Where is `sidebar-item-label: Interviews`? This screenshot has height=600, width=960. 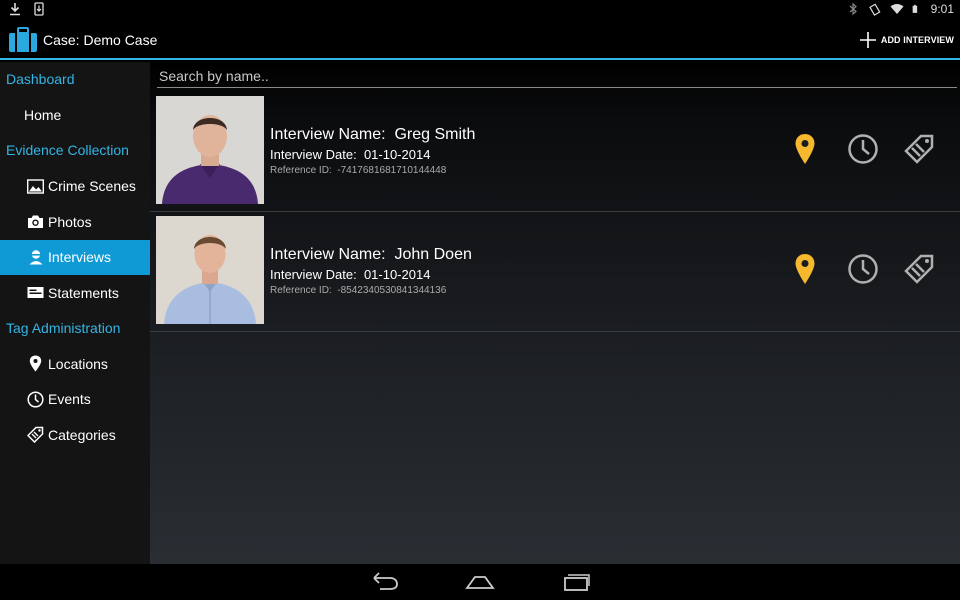
sidebar-item-label: Interviews is located at coordinates (80, 257).